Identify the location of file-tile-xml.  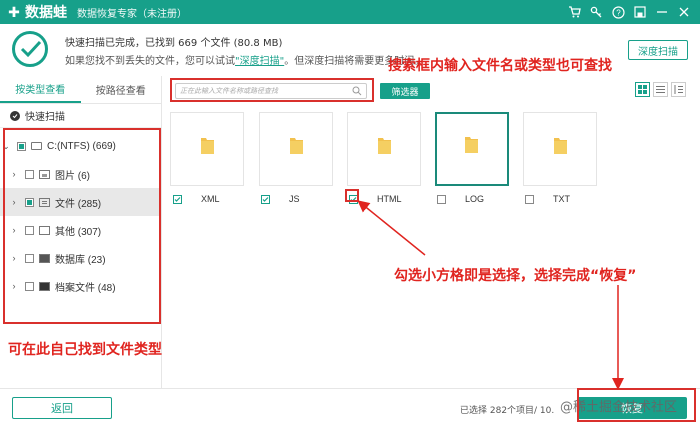
(207, 149).